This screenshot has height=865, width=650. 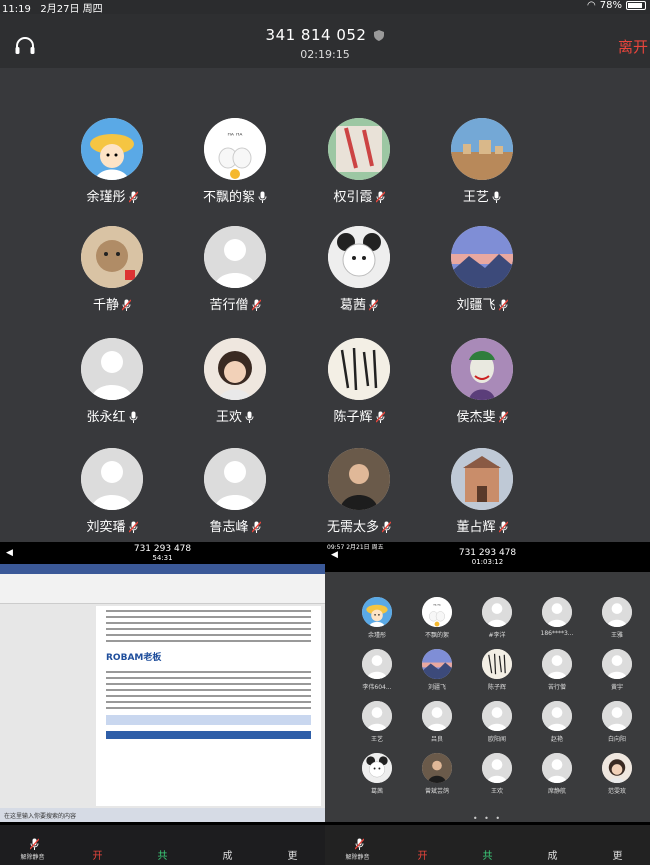 I want to click on doc-title: ROBAM老板, so click(x=134, y=658).